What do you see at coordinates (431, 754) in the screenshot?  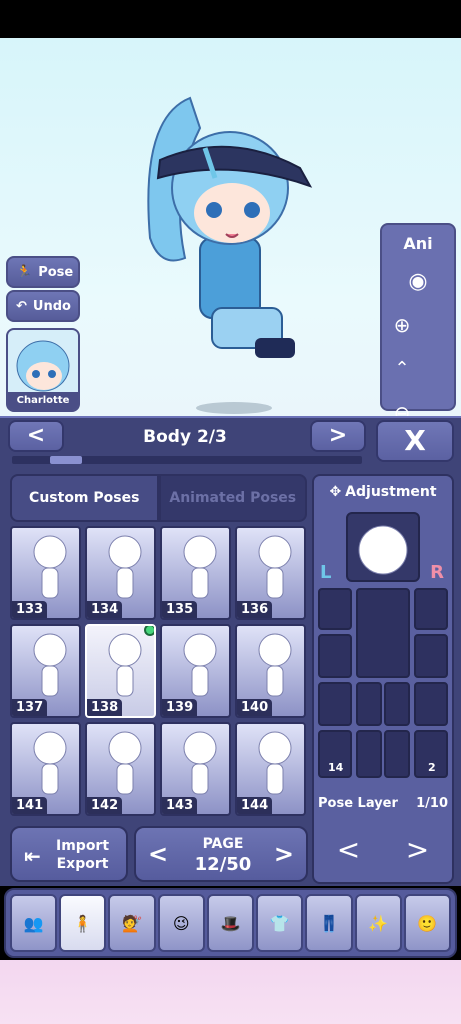 I see `right-foot: 2` at bounding box center [431, 754].